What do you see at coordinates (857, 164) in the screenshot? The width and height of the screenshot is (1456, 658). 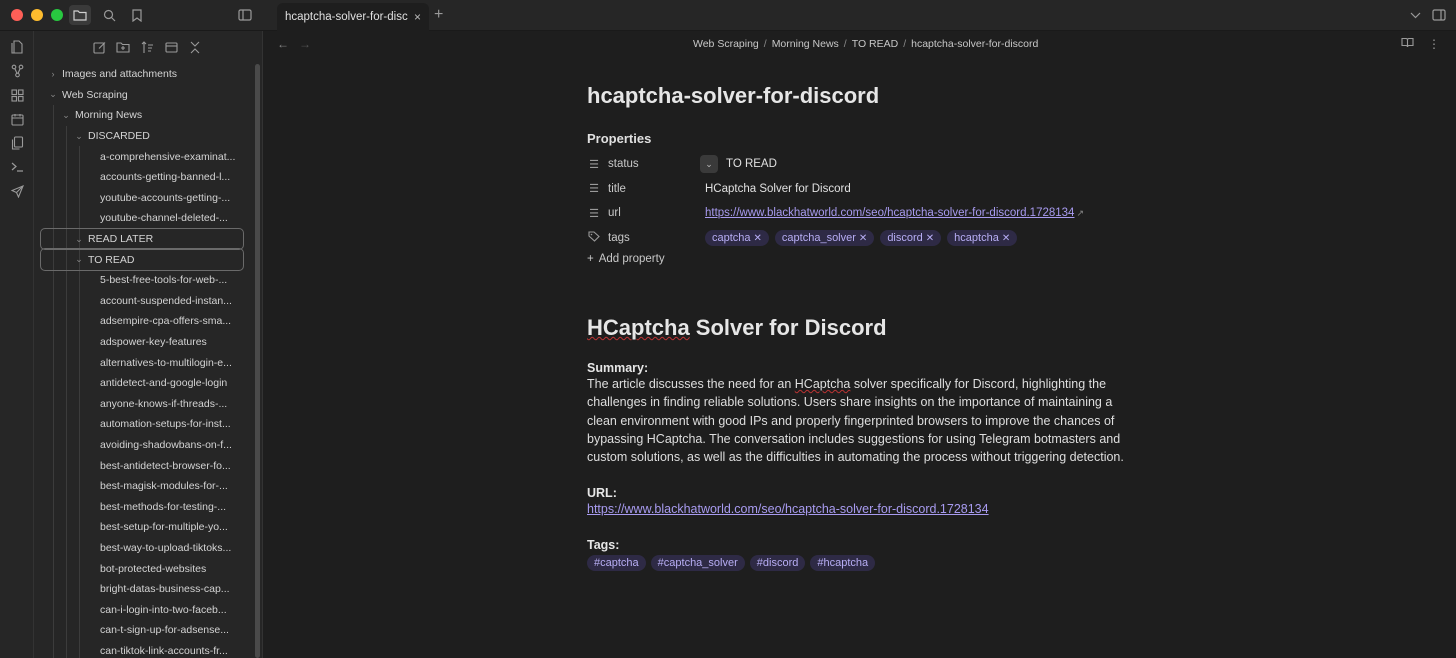 I see `property-status: ☰ status ⌄ TO READ` at bounding box center [857, 164].